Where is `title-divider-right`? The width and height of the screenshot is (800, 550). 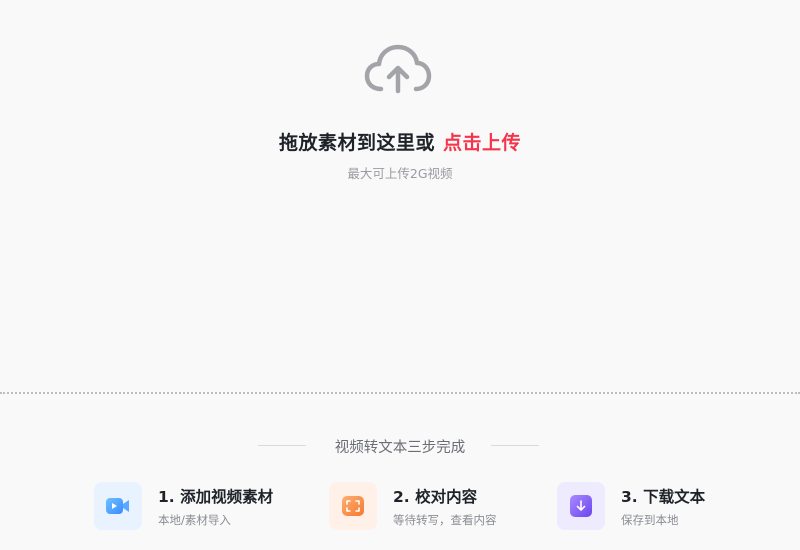 title-divider-right is located at coordinates (515, 445).